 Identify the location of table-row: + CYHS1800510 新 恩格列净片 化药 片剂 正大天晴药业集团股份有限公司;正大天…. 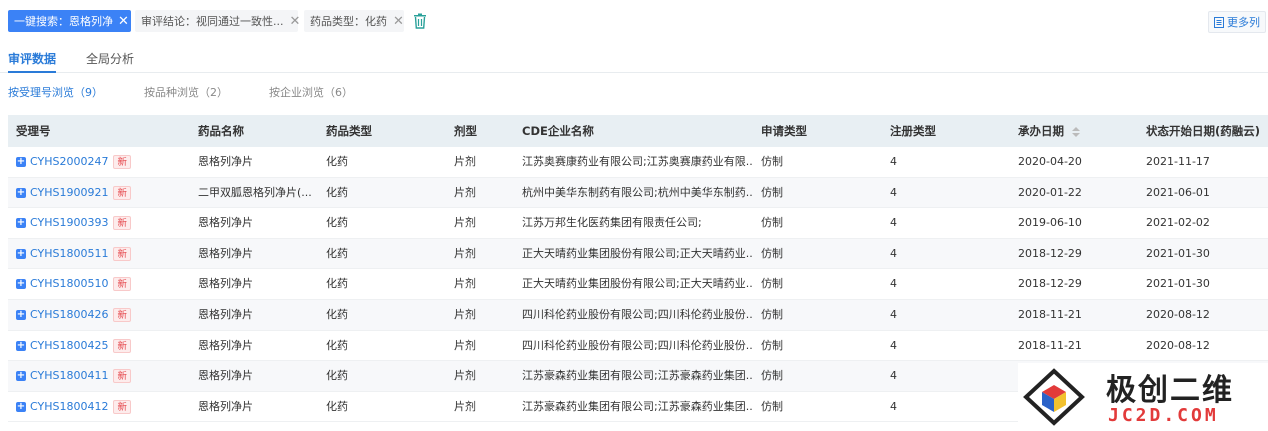
(638, 284).